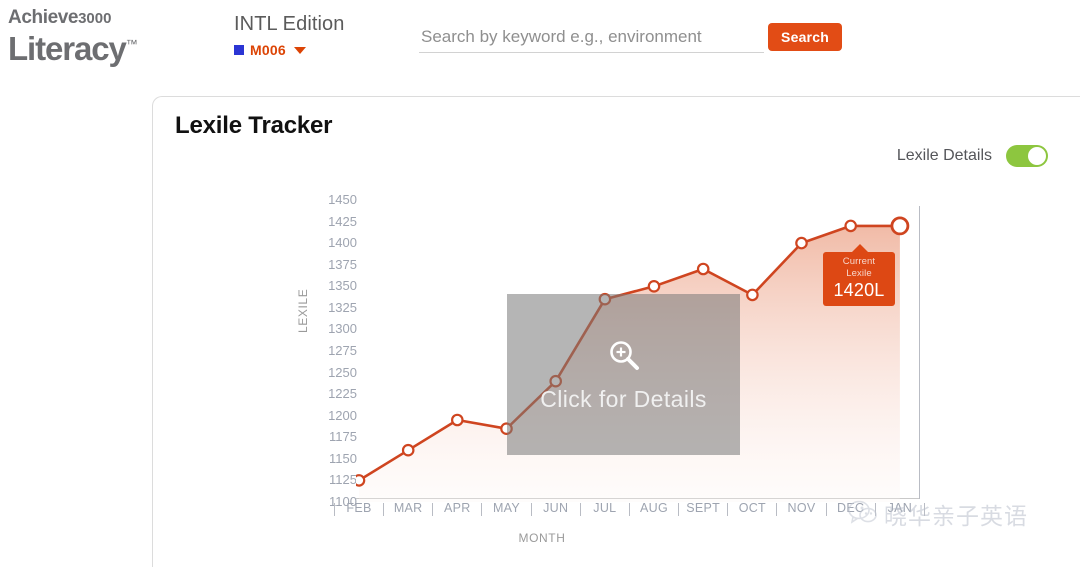 The height and width of the screenshot is (567, 1080). I want to click on edition-block: INTL Edition M006, so click(289, 35).